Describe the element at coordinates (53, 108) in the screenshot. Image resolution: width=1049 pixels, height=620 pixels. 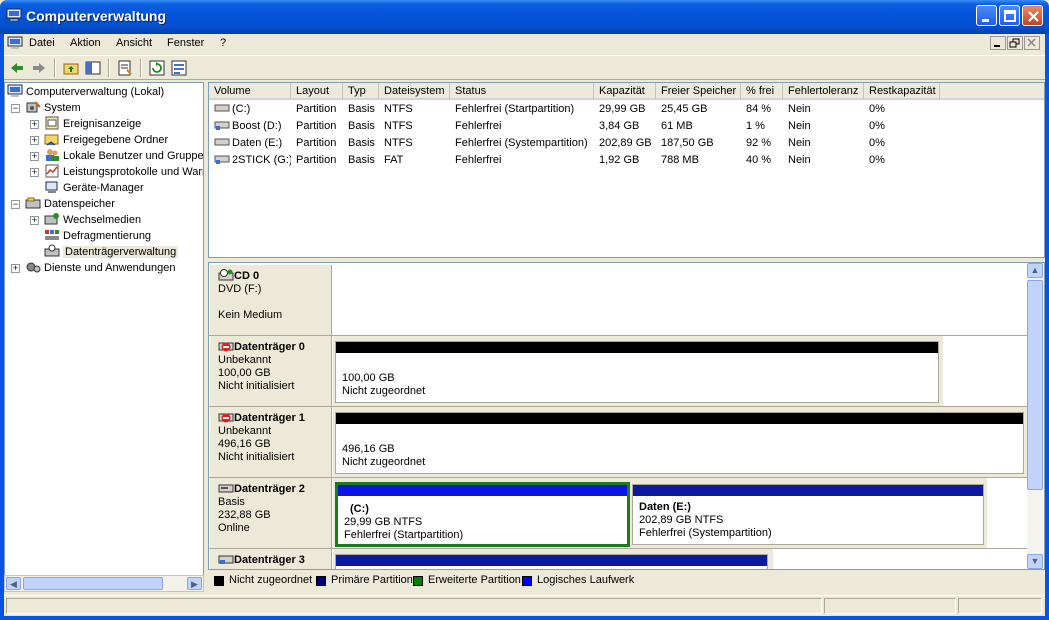
I see `tree-node-system: System` at that location.